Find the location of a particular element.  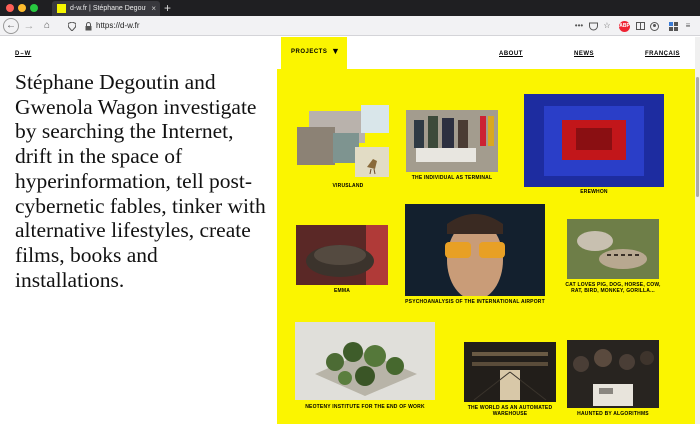

project-title: EREWHON is located at coordinates (594, 192).